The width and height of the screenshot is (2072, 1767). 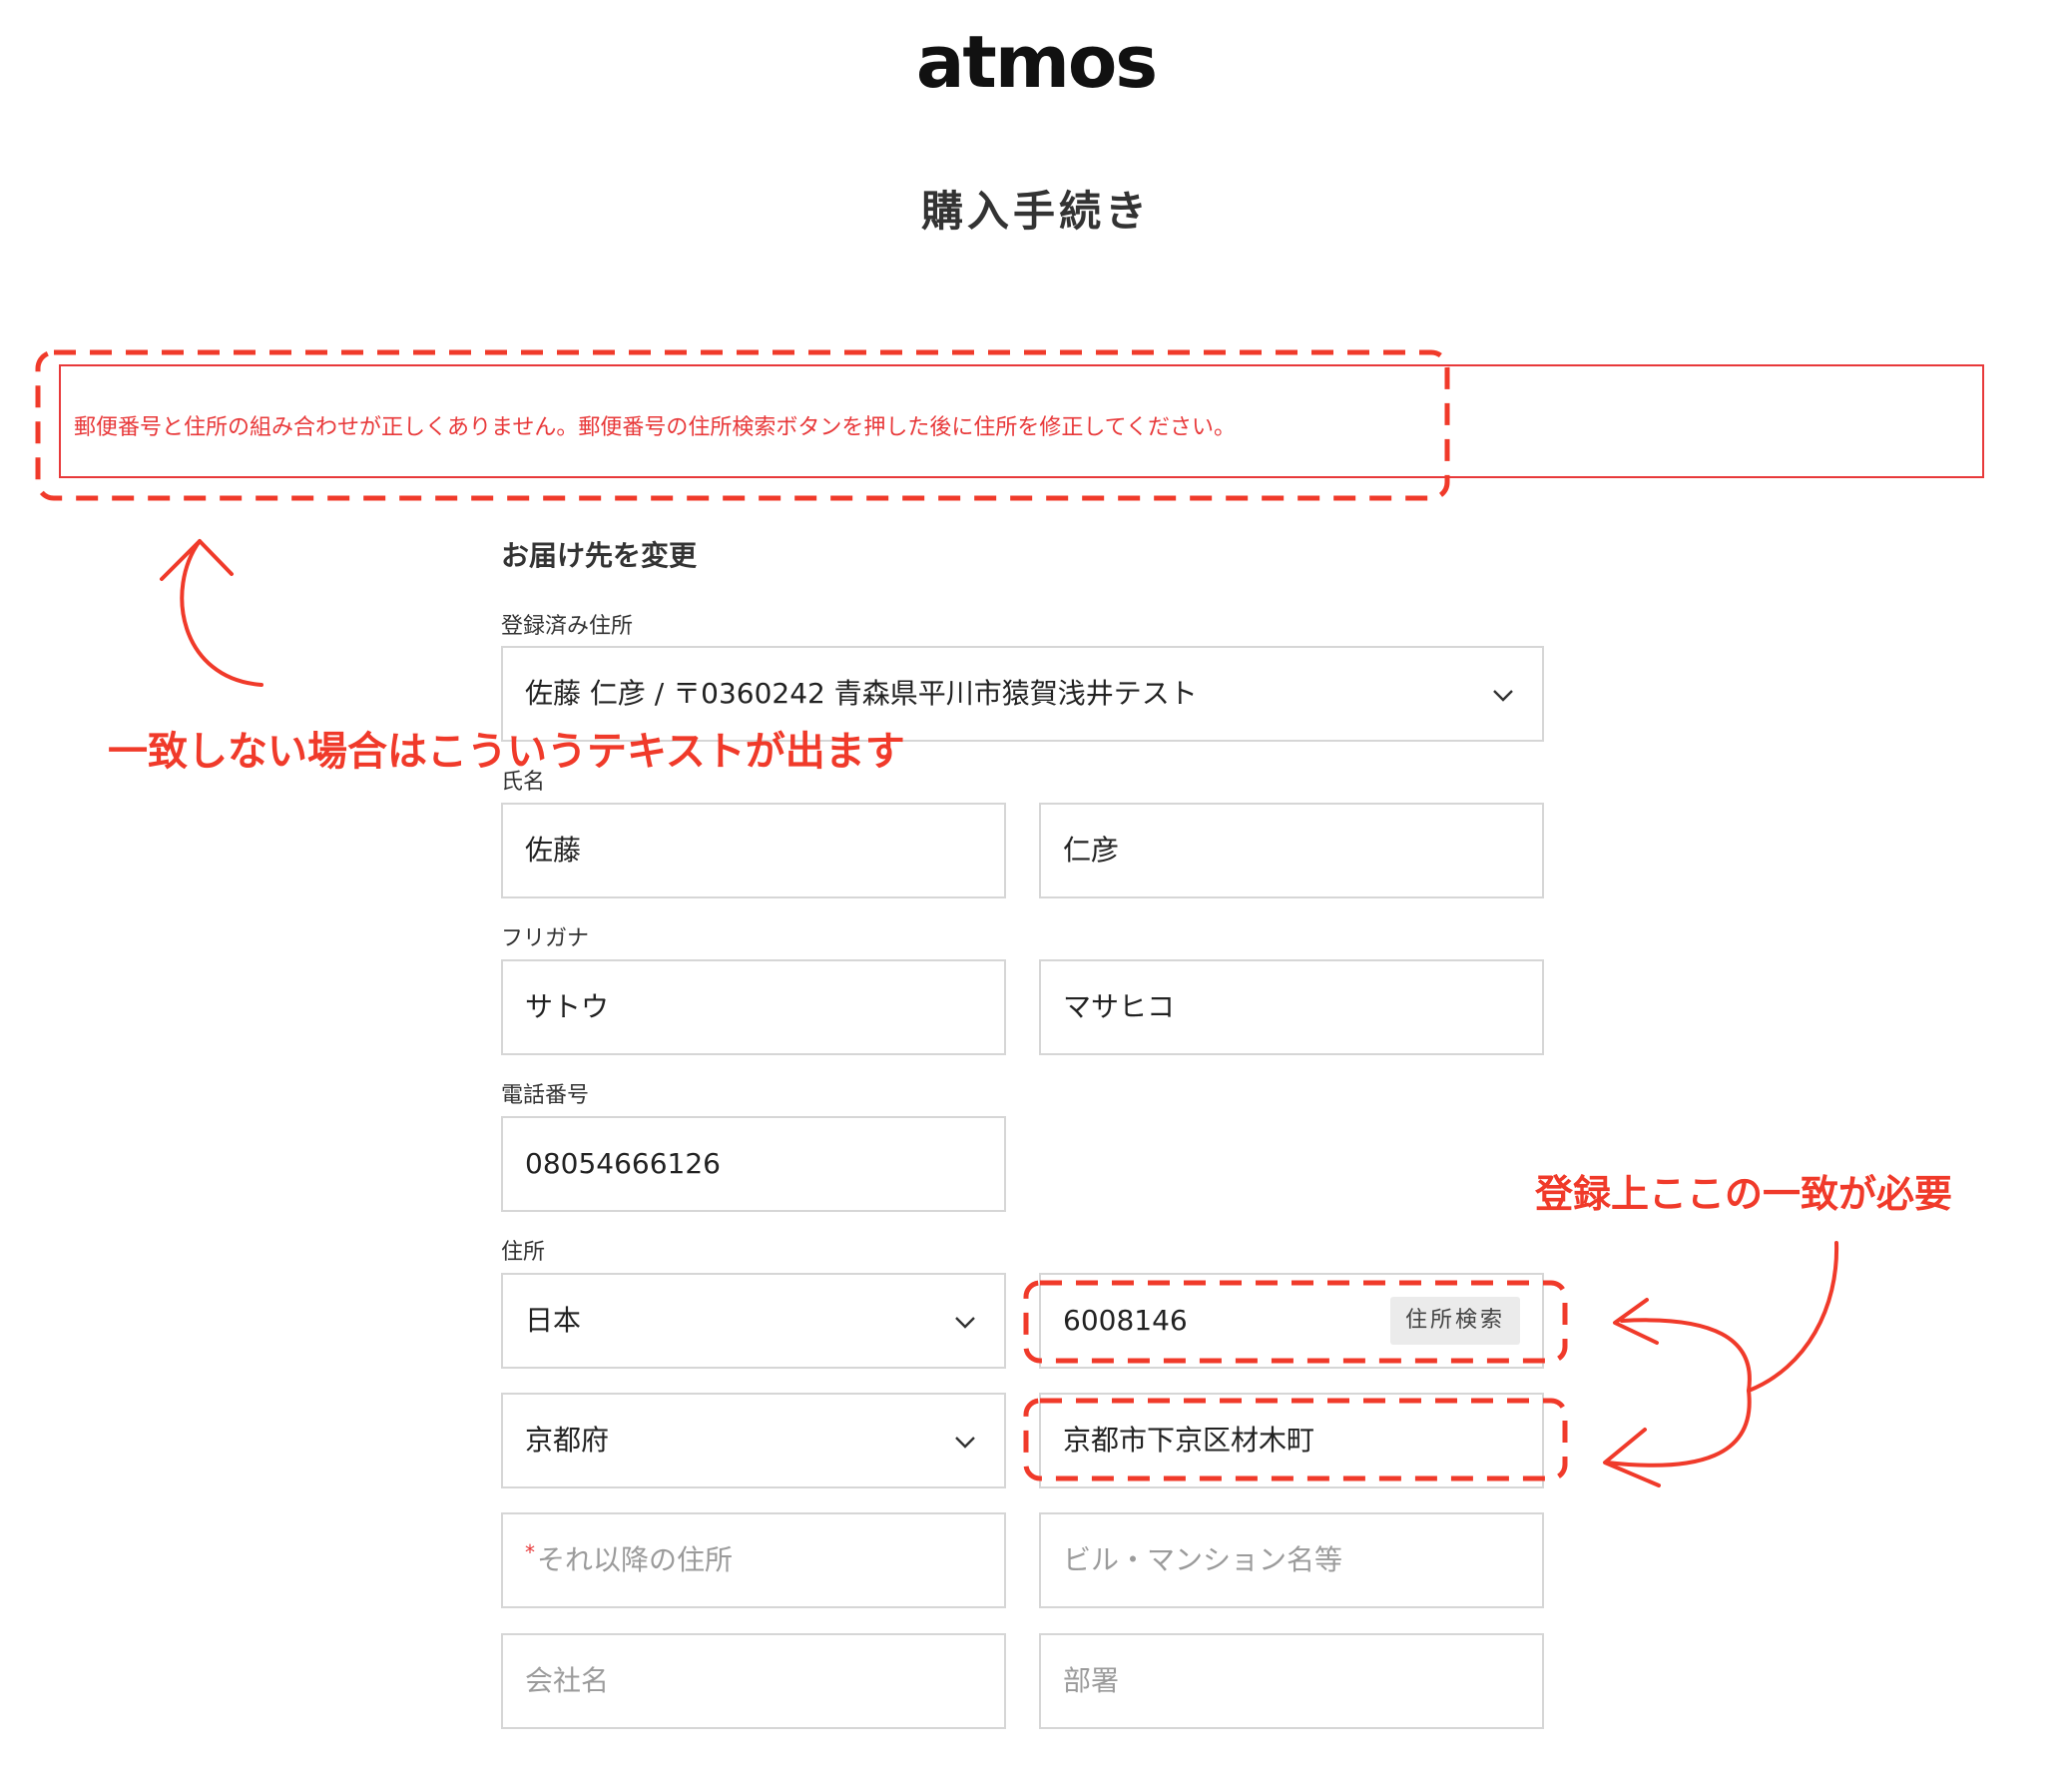 I want to click on city-input: 京都市下京区材木町, so click(x=1291, y=1440).